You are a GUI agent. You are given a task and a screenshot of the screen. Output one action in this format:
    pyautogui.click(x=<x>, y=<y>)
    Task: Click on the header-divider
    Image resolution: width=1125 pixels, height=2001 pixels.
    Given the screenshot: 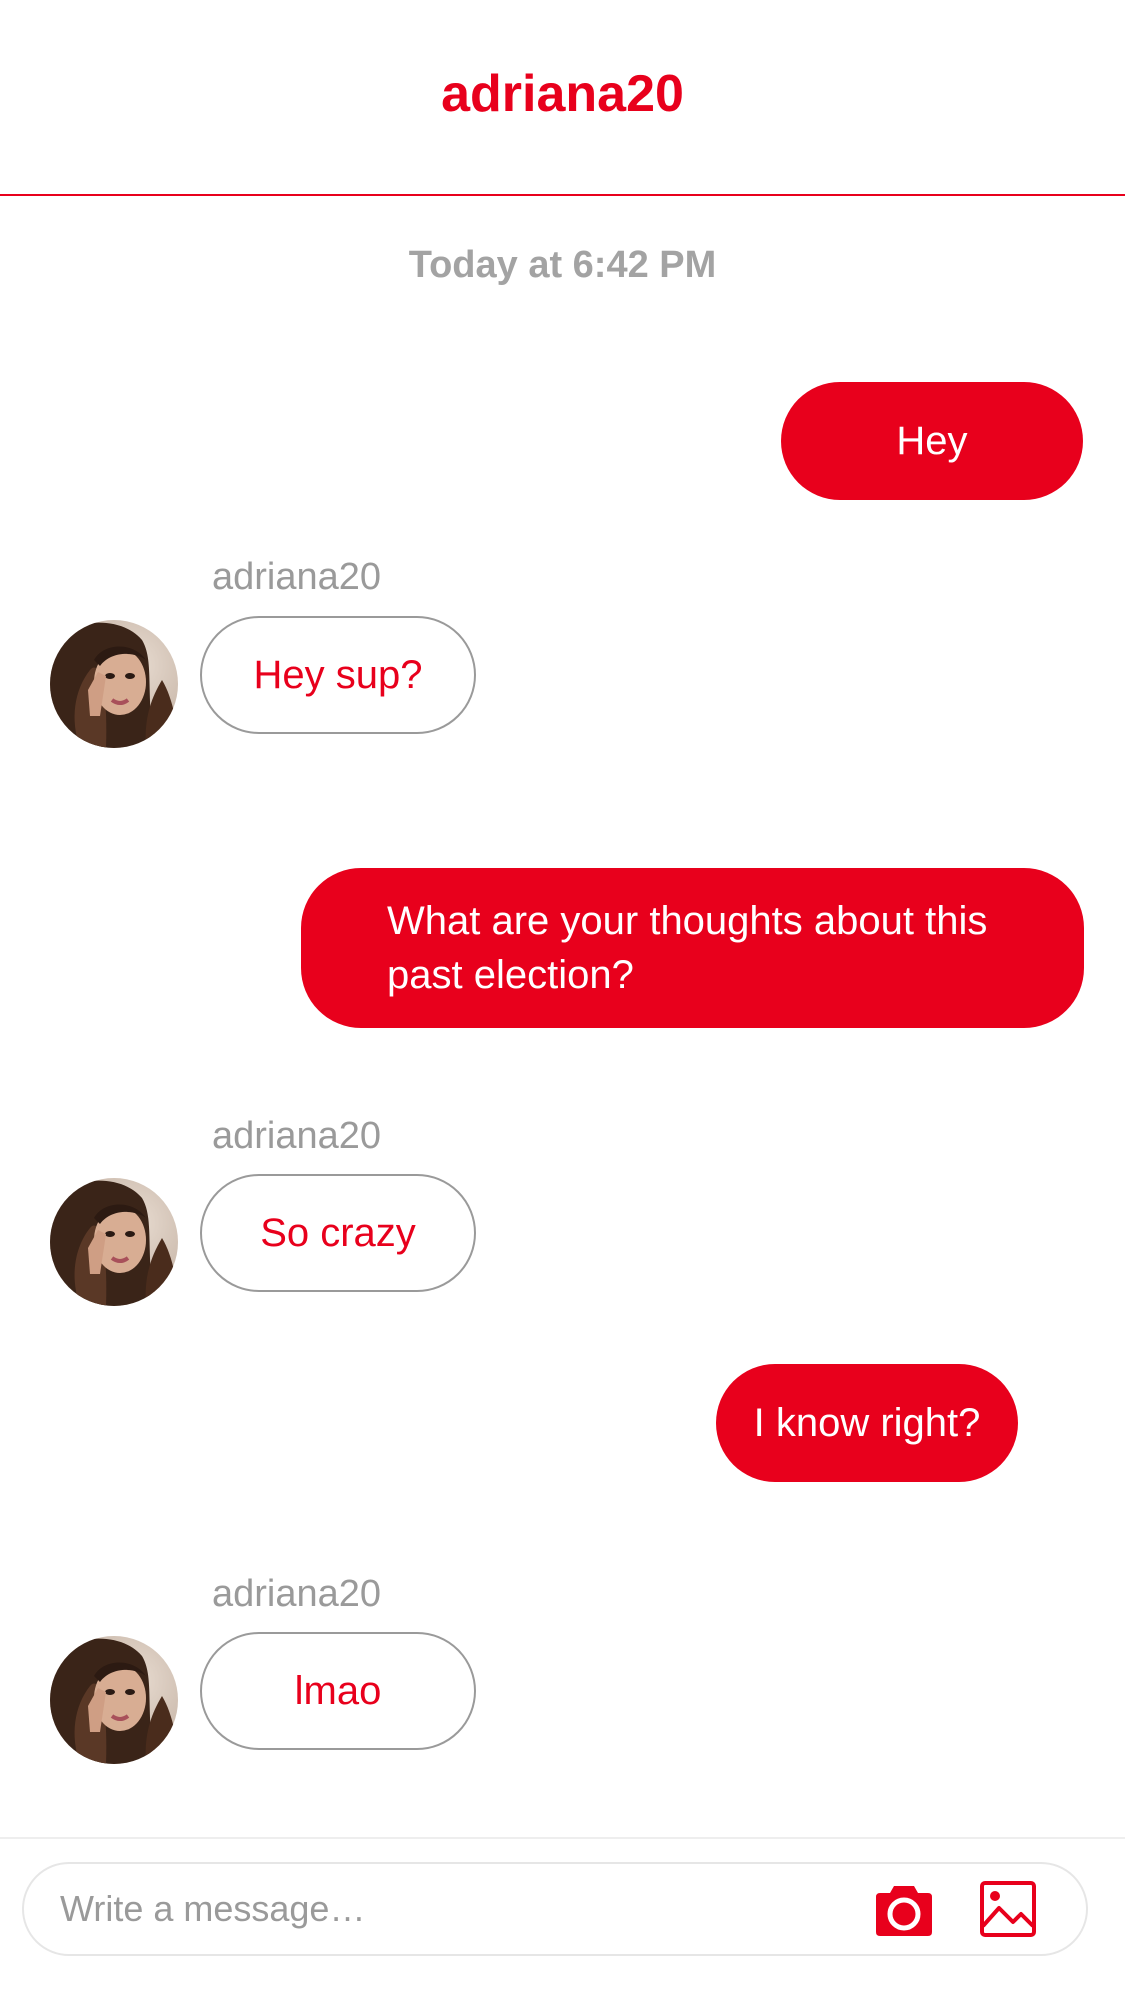 What is the action you would take?
    pyautogui.click(x=562, y=195)
    